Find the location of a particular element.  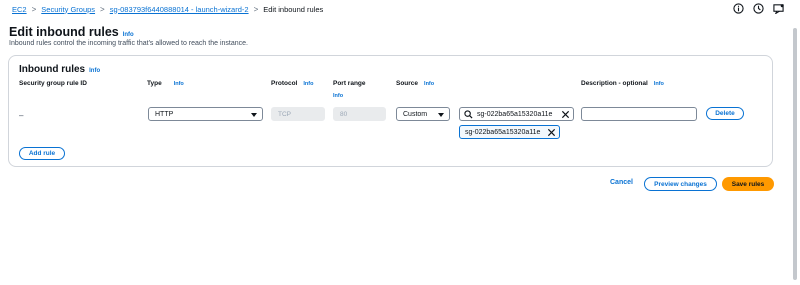

column-label: Source is located at coordinates (407, 83).